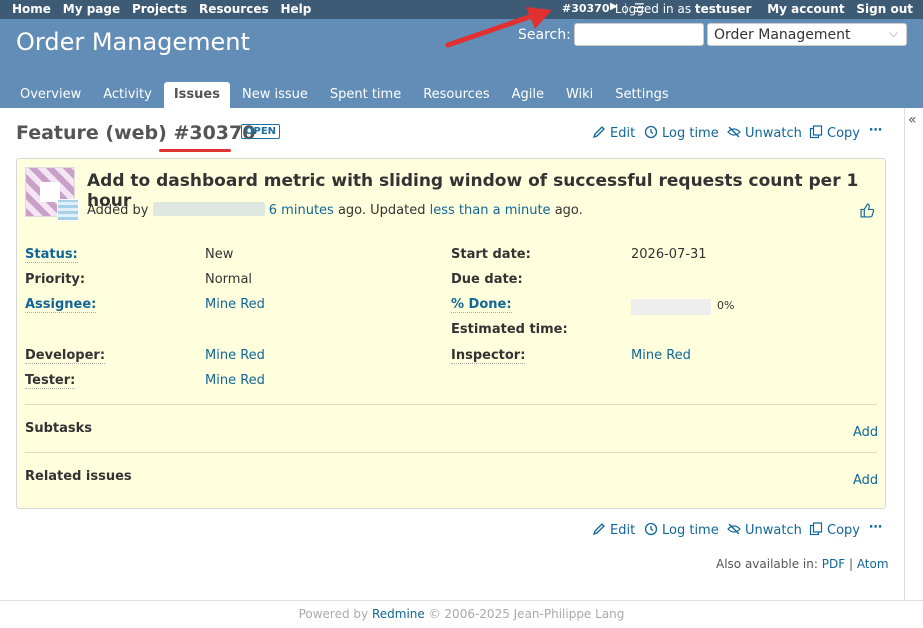  Describe the element at coordinates (782, 35) in the screenshot. I see `project-select-value: Order Management` at that location.